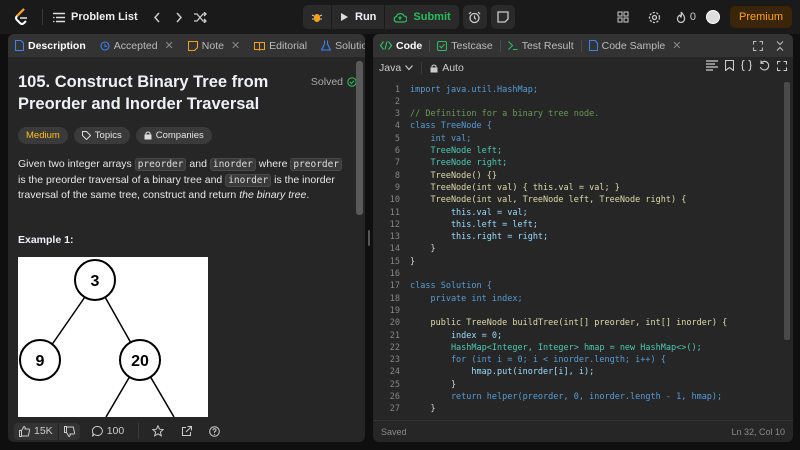 The width and height of the screenshot is (800, 450). I want to click on reset-icon, so click(764, 65).